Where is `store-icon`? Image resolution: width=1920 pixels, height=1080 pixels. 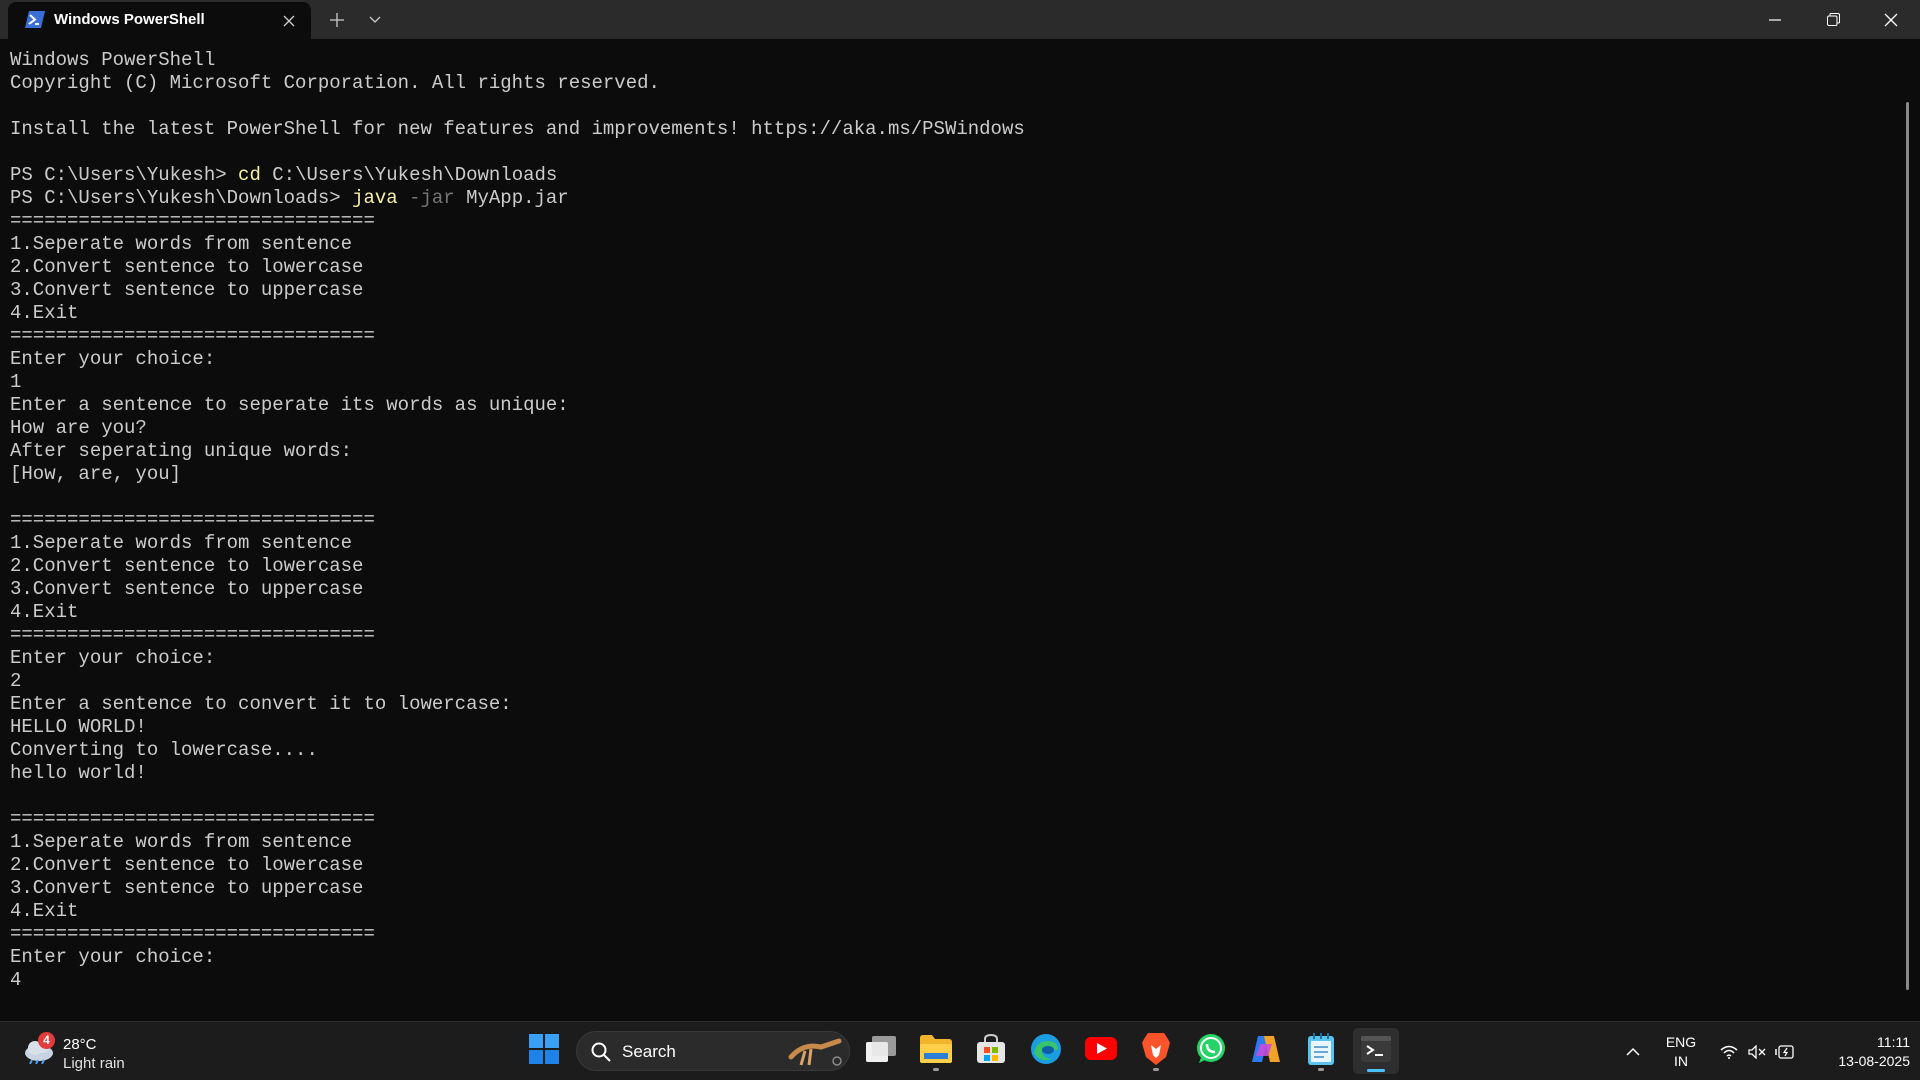 store-icon is located at coordinates (991, 1051).